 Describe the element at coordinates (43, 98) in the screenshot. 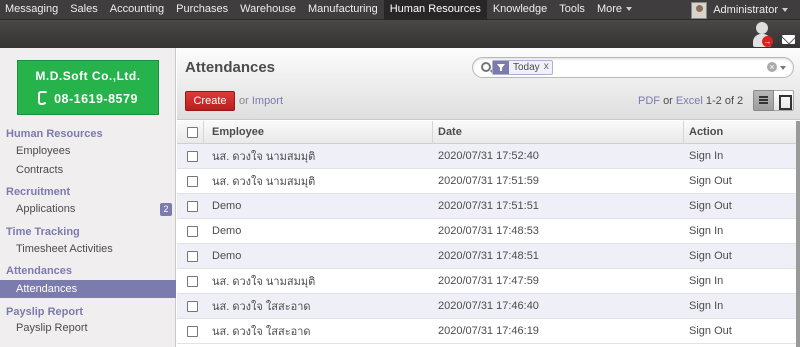

I see `phone-icon` at that location.